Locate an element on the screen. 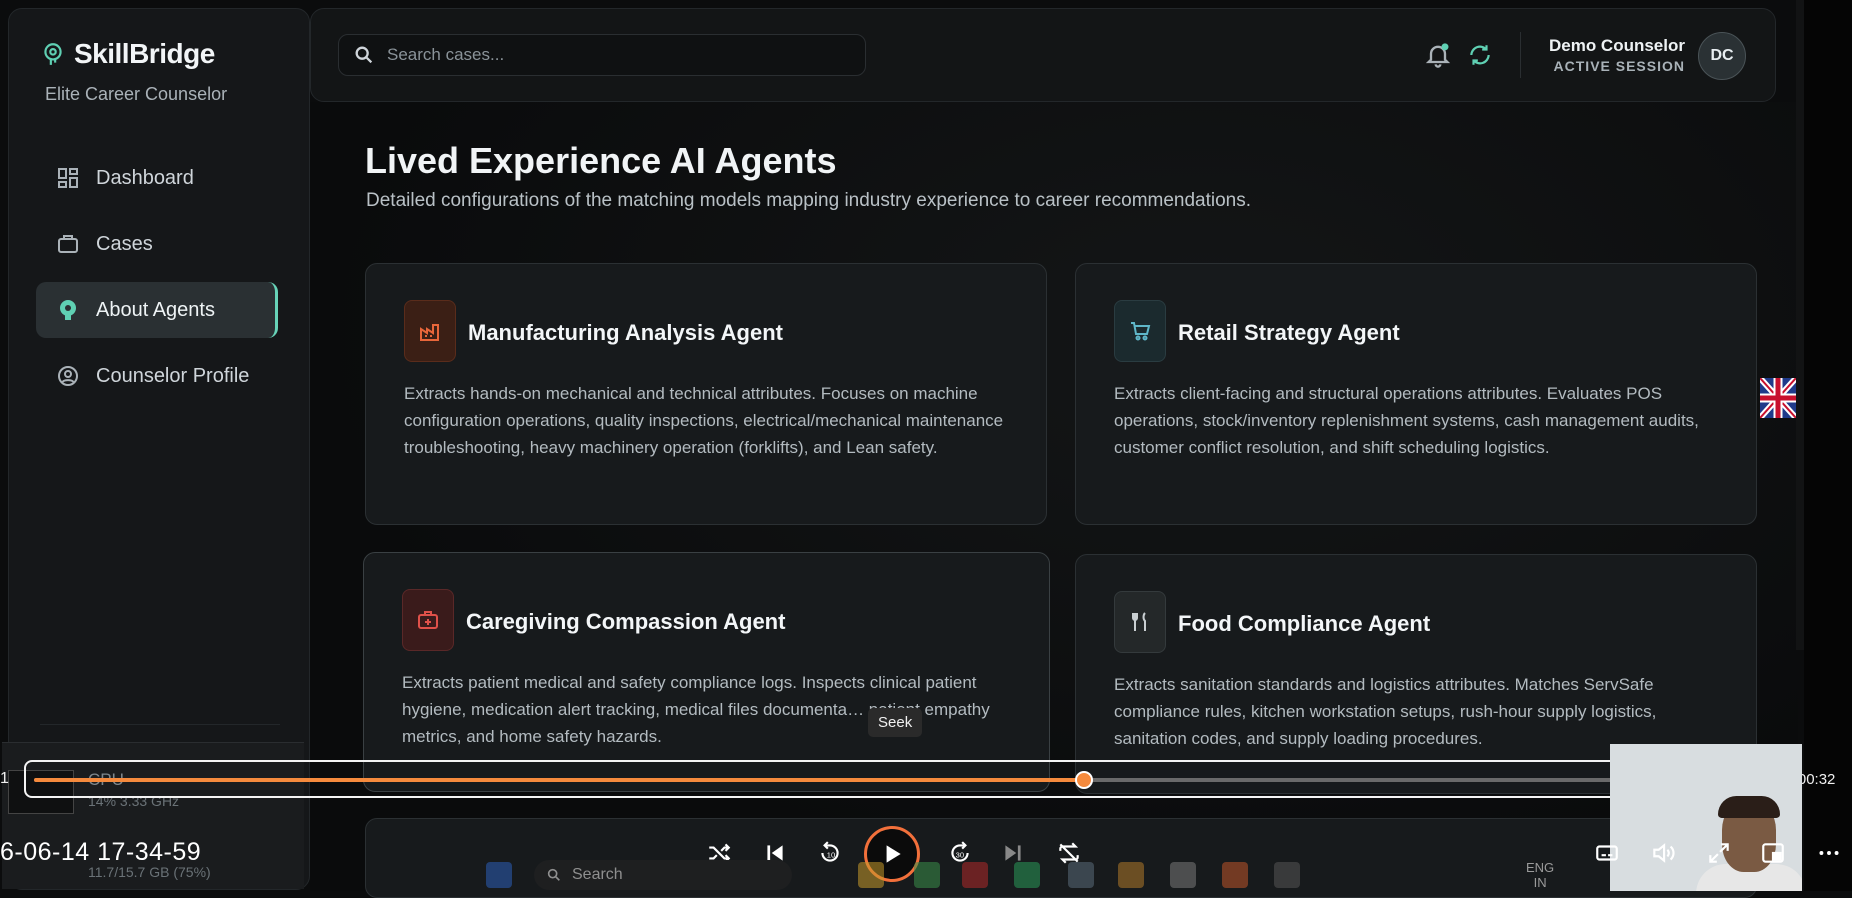 The height and width of the screenshot is (898, 1852). brain-logo-icon is located at coordinates (53, 54).